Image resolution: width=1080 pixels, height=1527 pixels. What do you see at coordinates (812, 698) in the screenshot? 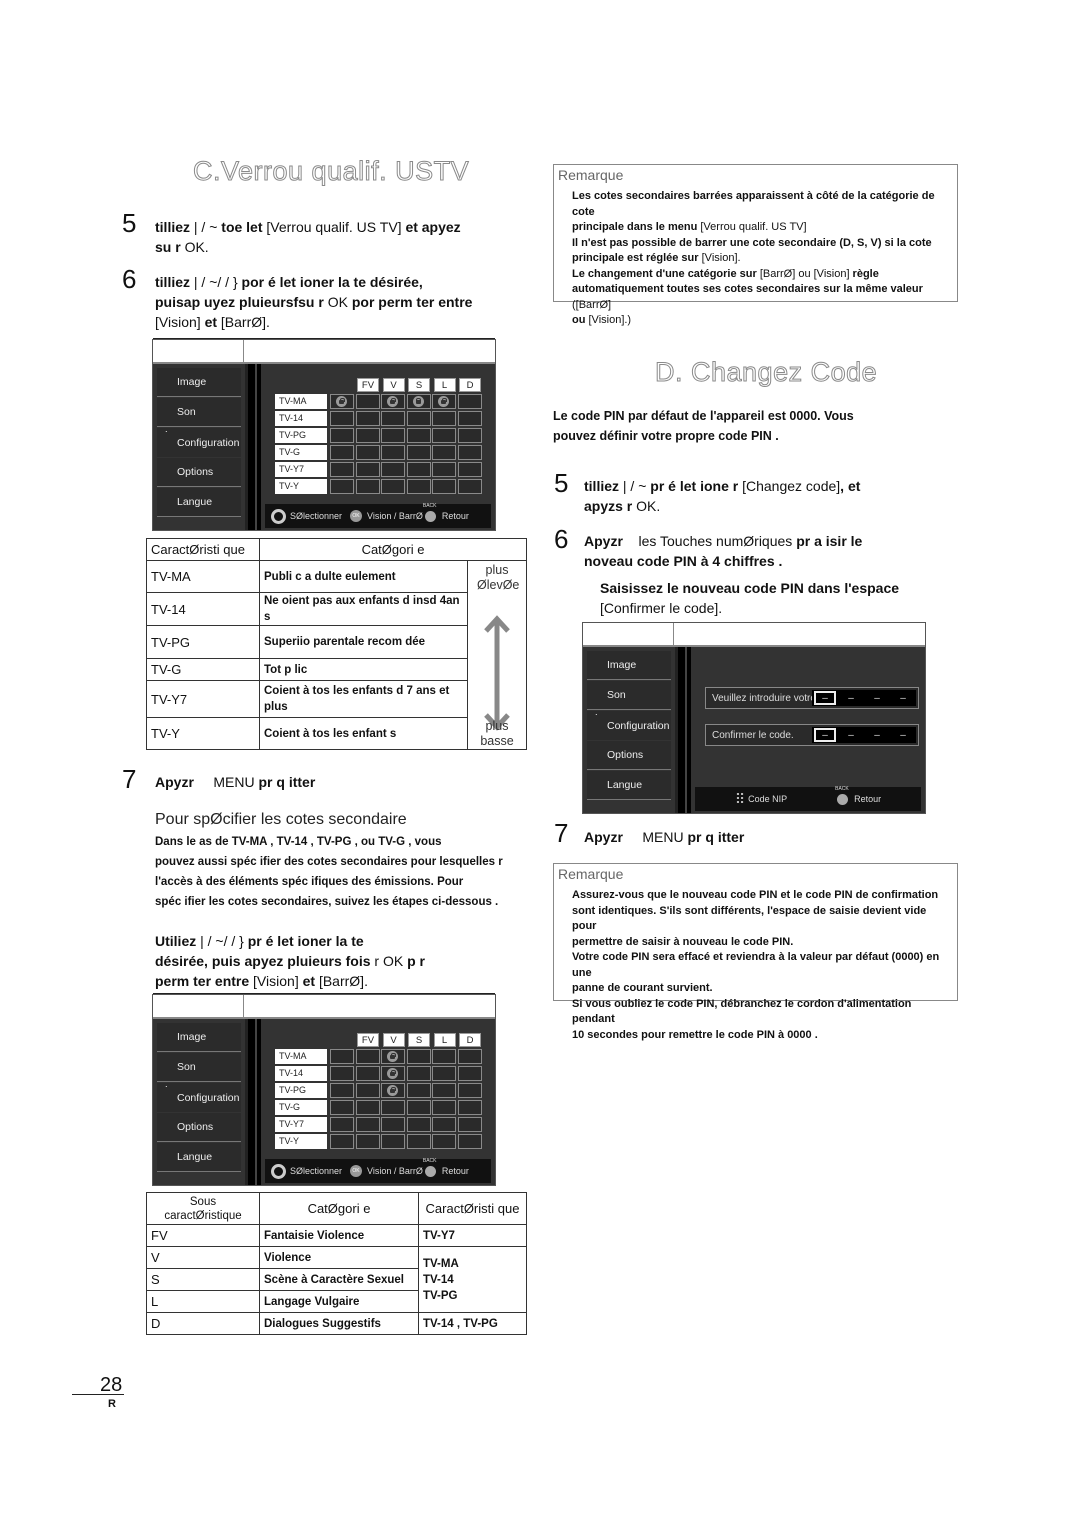
I see `enter-code-field: Veuillez introduire votre code. – – – –` at bounding box center [812, 698].